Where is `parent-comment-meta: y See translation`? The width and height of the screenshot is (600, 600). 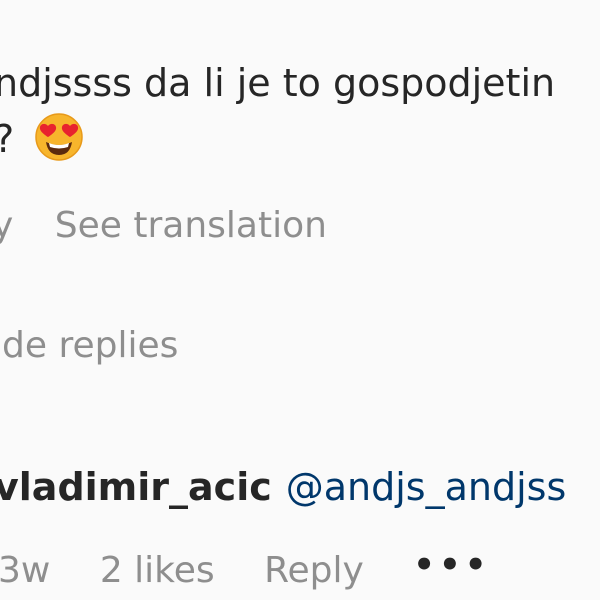 parent-comment-meta: y See translation is located at coordinates (163, 225).